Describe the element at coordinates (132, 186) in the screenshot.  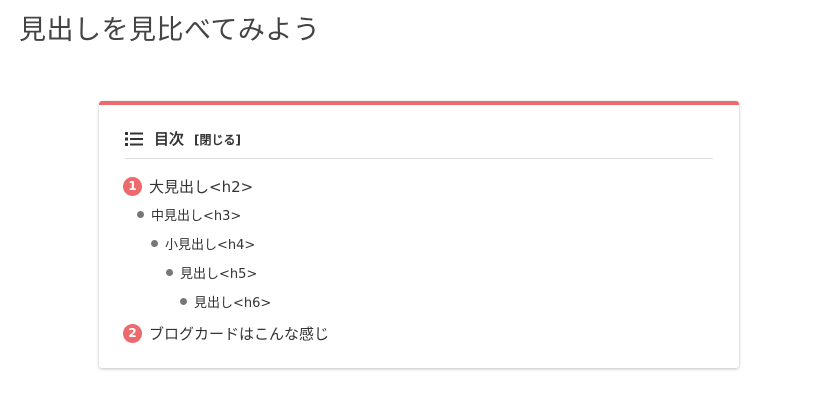
I see `number-badge: 1` at that location.